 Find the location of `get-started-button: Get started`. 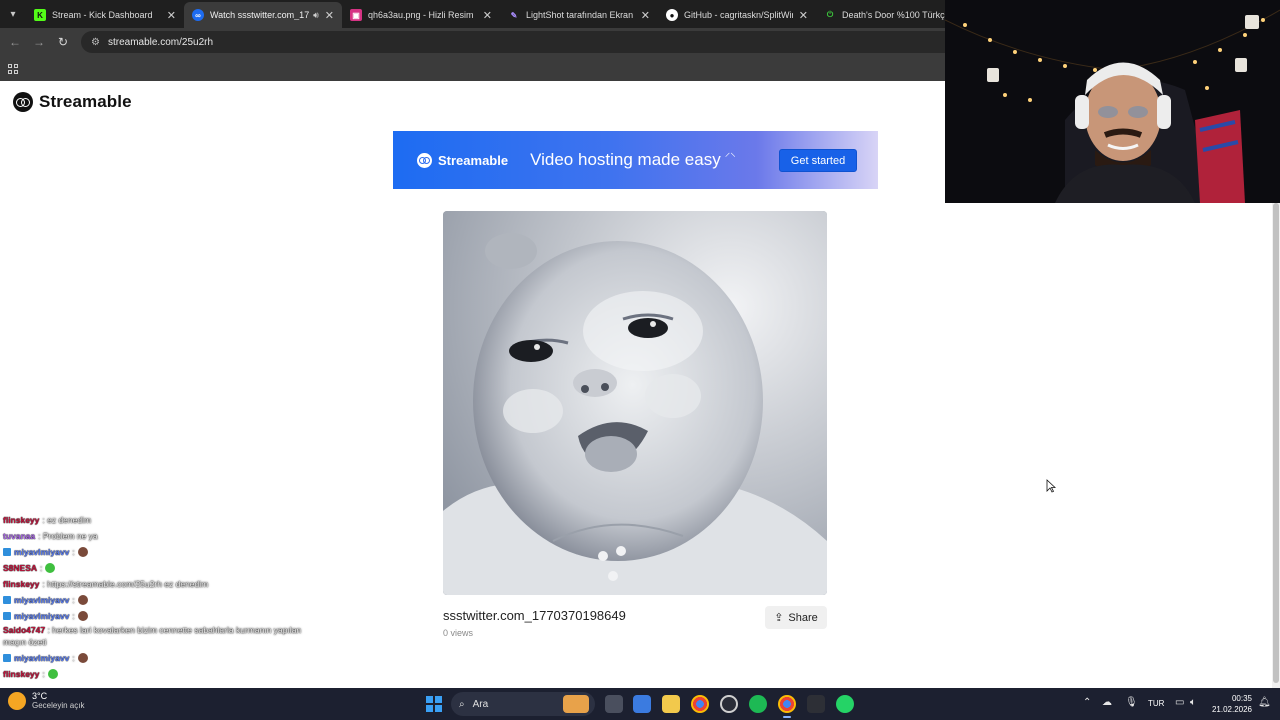

get-started-button: Get started is located at coordinates (818, 160).